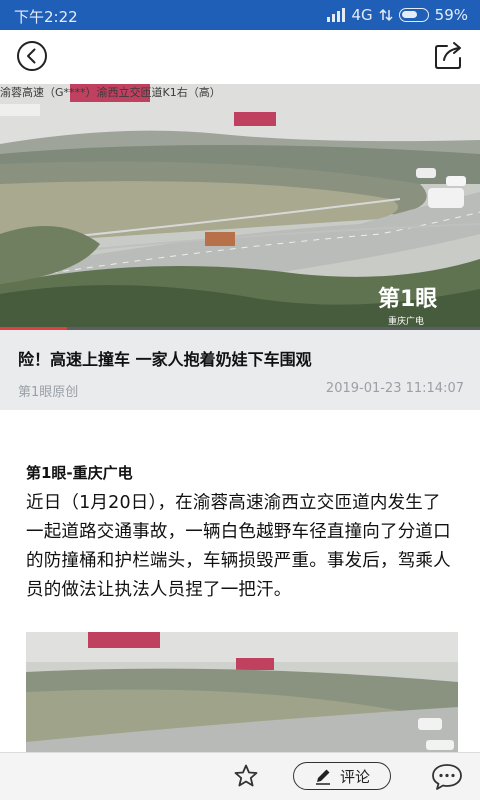 The width and height of the screenshot is (480, 800). What do you see at coordinates (322, 777) in the screenshot?
I see `pencil-icon` at bounding box center [322, 777].